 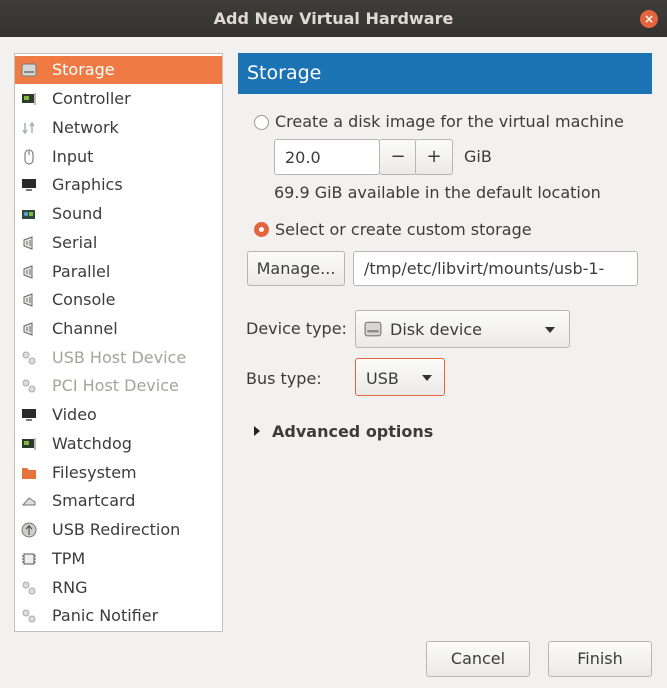 I want to click on finish-button-label: Finish, so click(x=600, y=658).